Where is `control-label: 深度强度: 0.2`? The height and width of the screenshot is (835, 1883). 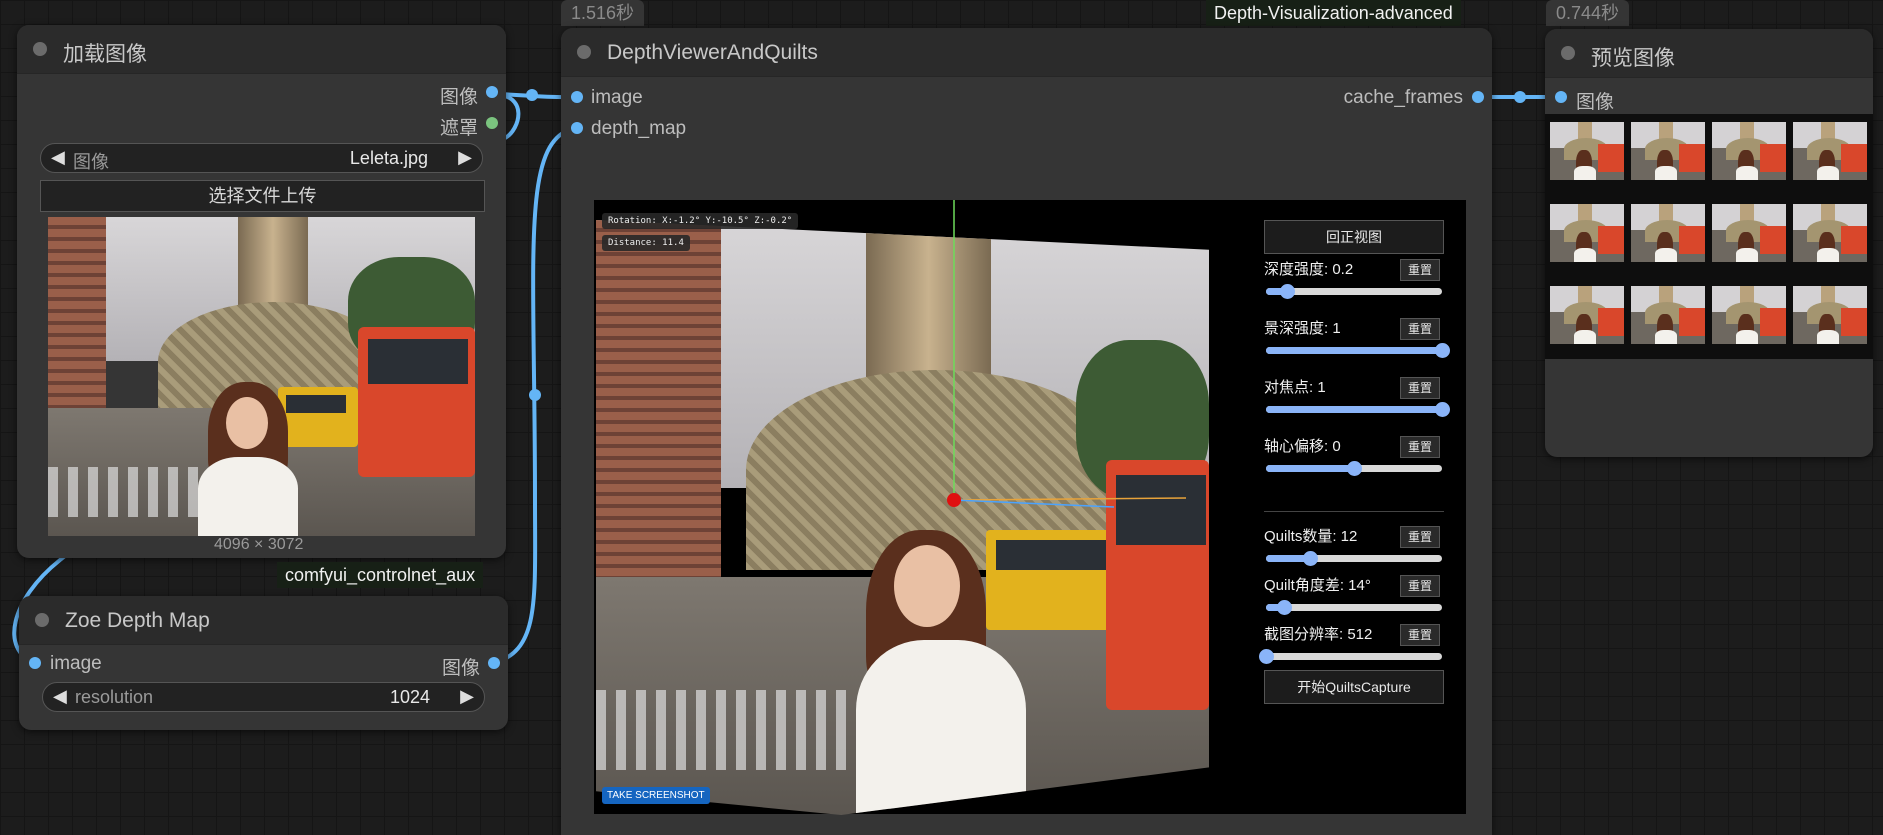
control-label: 深度强度: 0.2 is located at coordinates (1309, 269).